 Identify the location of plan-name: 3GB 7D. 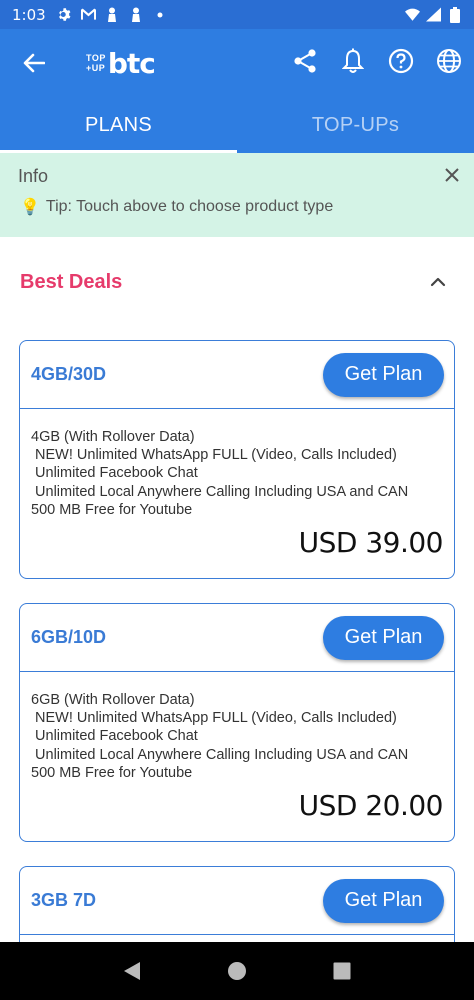
(64, 900).